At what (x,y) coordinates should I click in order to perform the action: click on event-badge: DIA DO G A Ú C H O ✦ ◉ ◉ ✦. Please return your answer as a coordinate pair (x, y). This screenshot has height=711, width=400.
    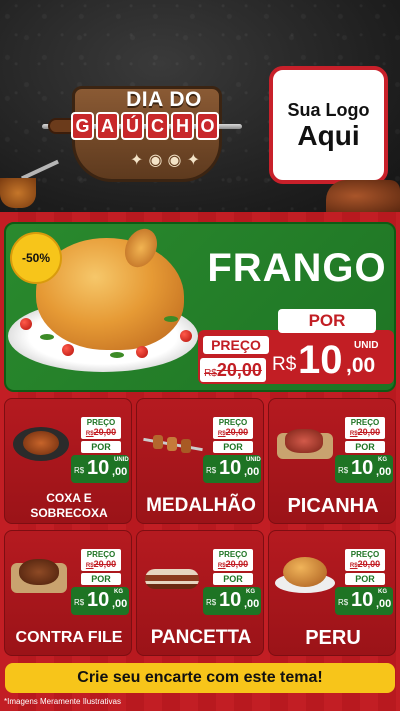
    Looking at the image, I should click on (142, 133).